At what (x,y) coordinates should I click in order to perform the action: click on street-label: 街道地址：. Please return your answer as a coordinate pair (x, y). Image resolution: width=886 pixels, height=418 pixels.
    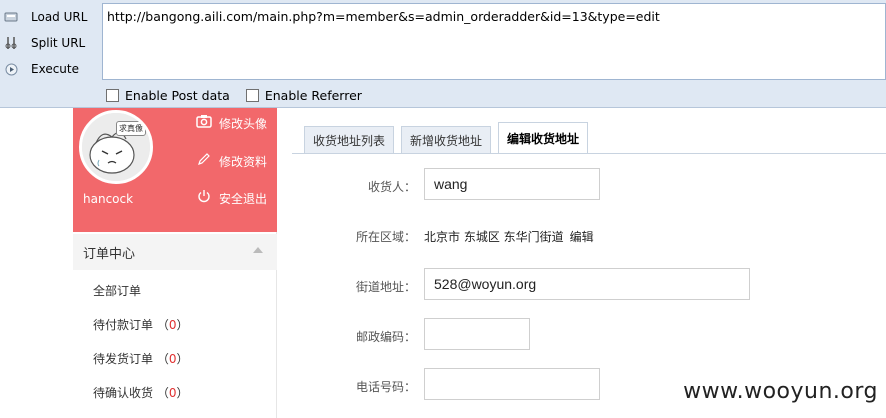
    Looking at the image, I should click on (385, 287).